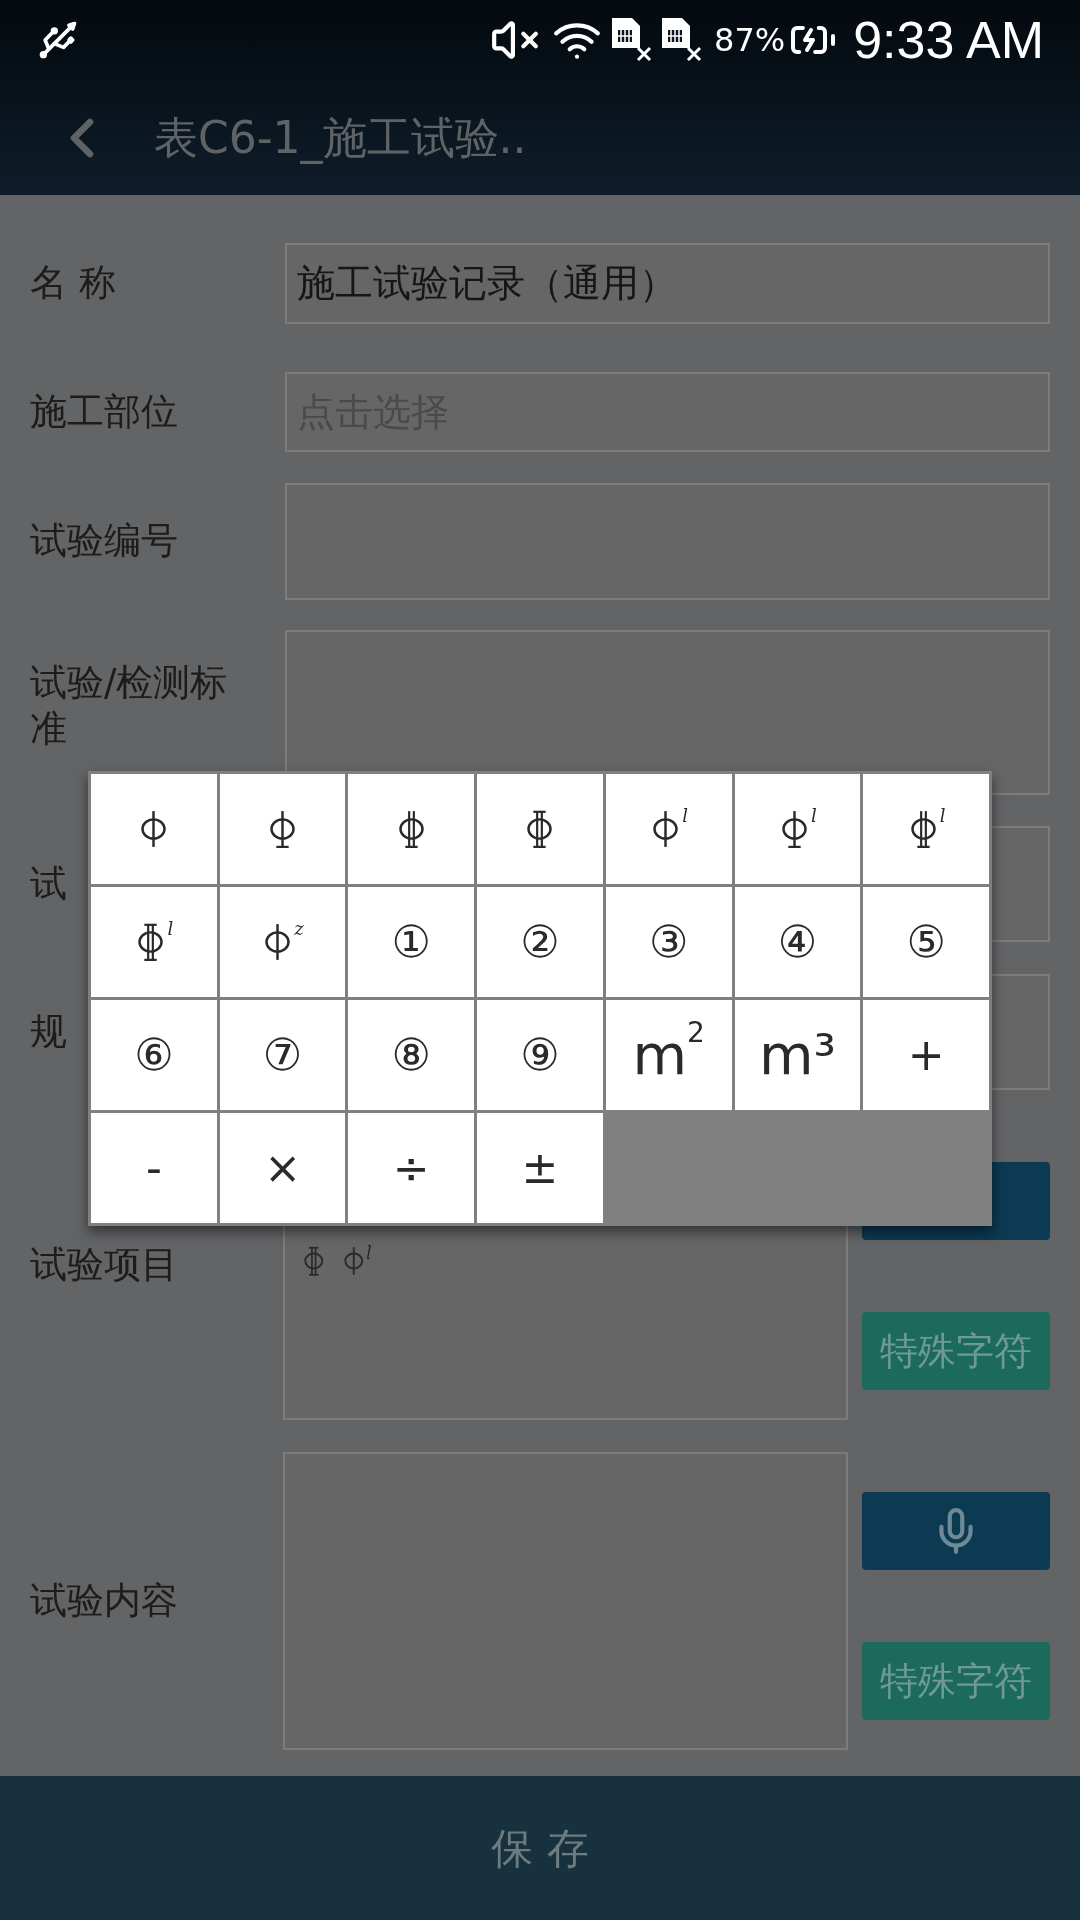 The height and width of the screenshot is (1920, 1080). Describe the element at coordinates (154, 1168) in the screenshot. I see `symbol-key: -` at that location.